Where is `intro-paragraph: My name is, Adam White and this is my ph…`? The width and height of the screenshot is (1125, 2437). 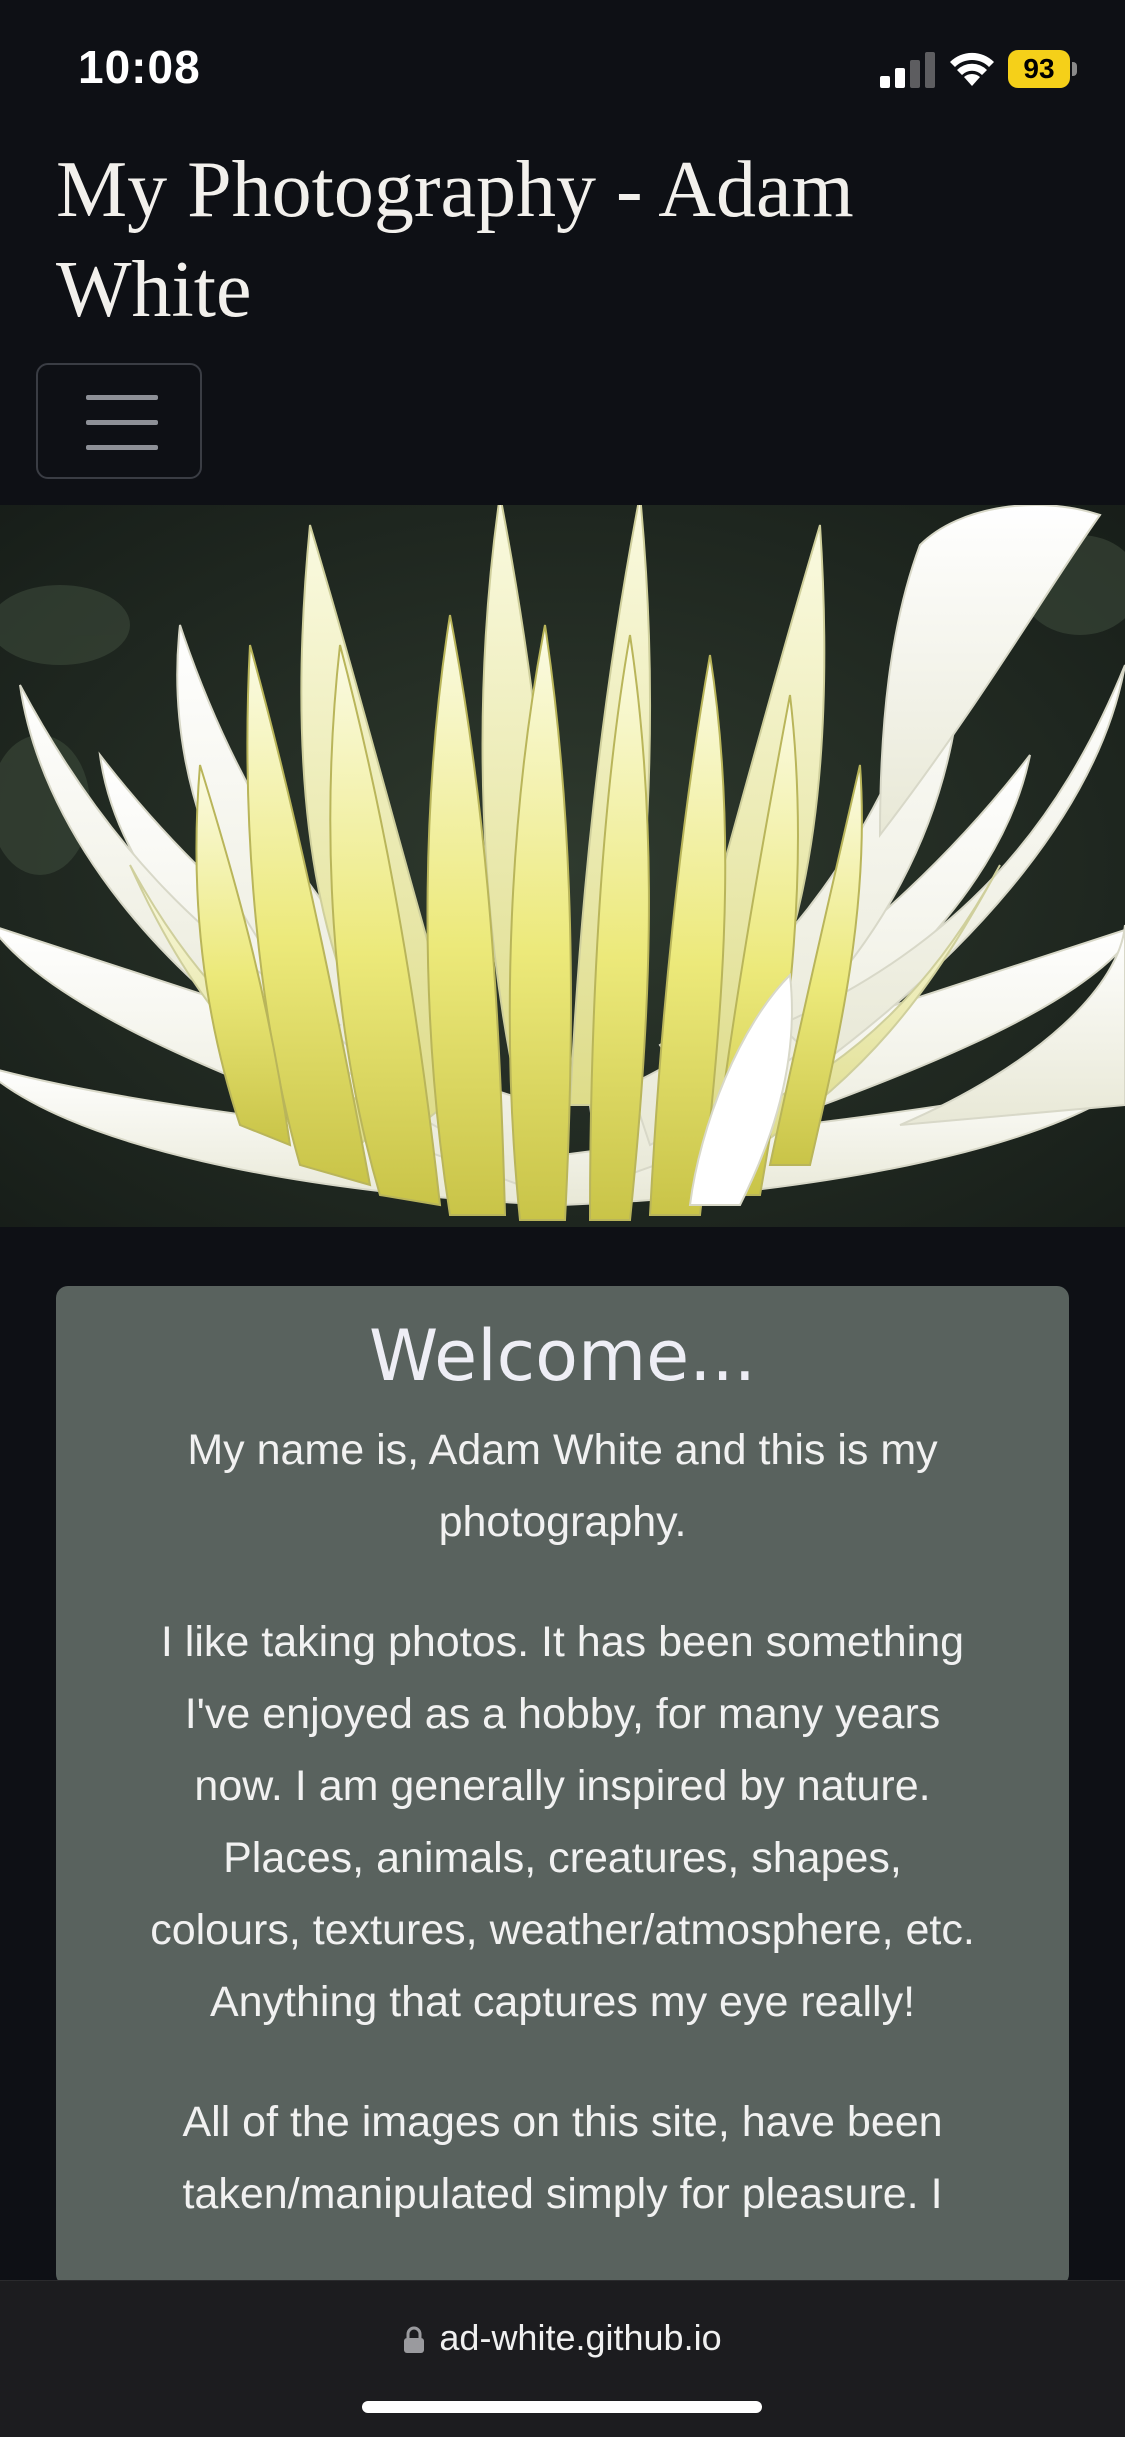 intro-paragraph: My name is, Adam White and this is my ph… is located at coordinates (562, 1486).